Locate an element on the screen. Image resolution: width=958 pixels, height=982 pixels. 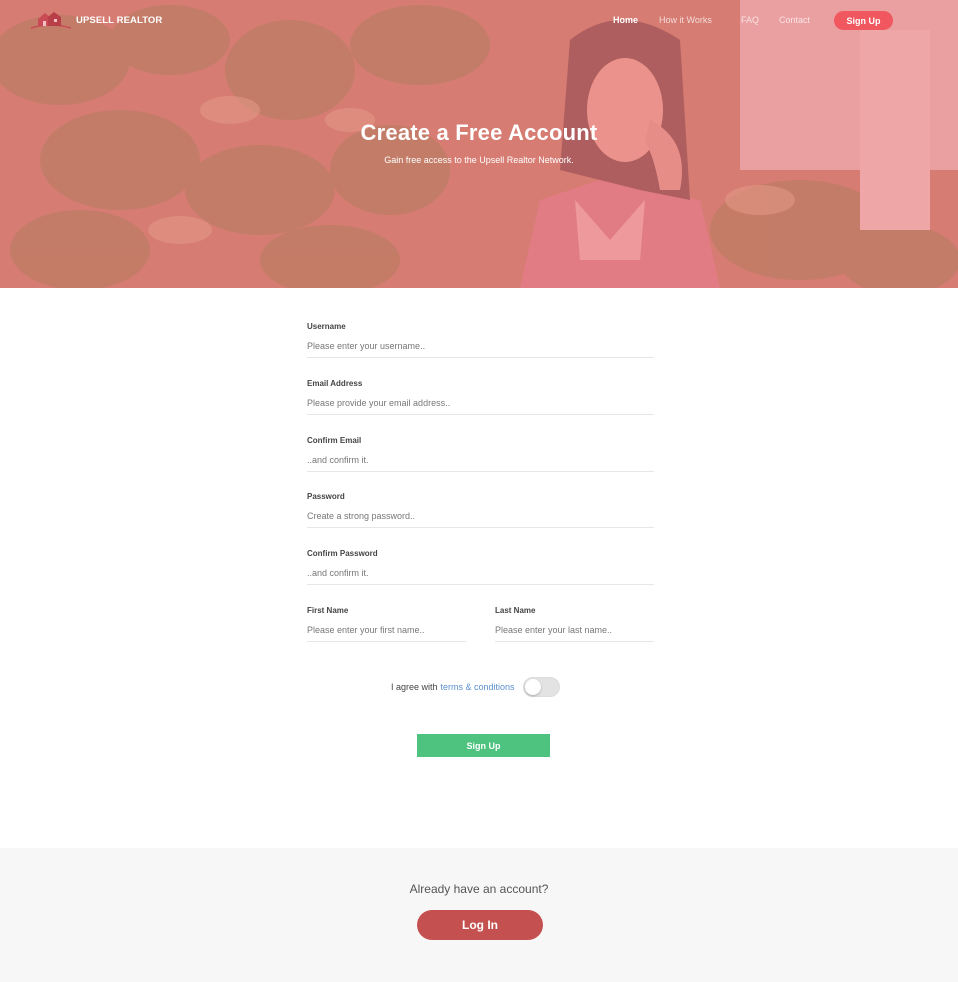
nav-signup-button: Sign Up is located at coordinates (863, 20).